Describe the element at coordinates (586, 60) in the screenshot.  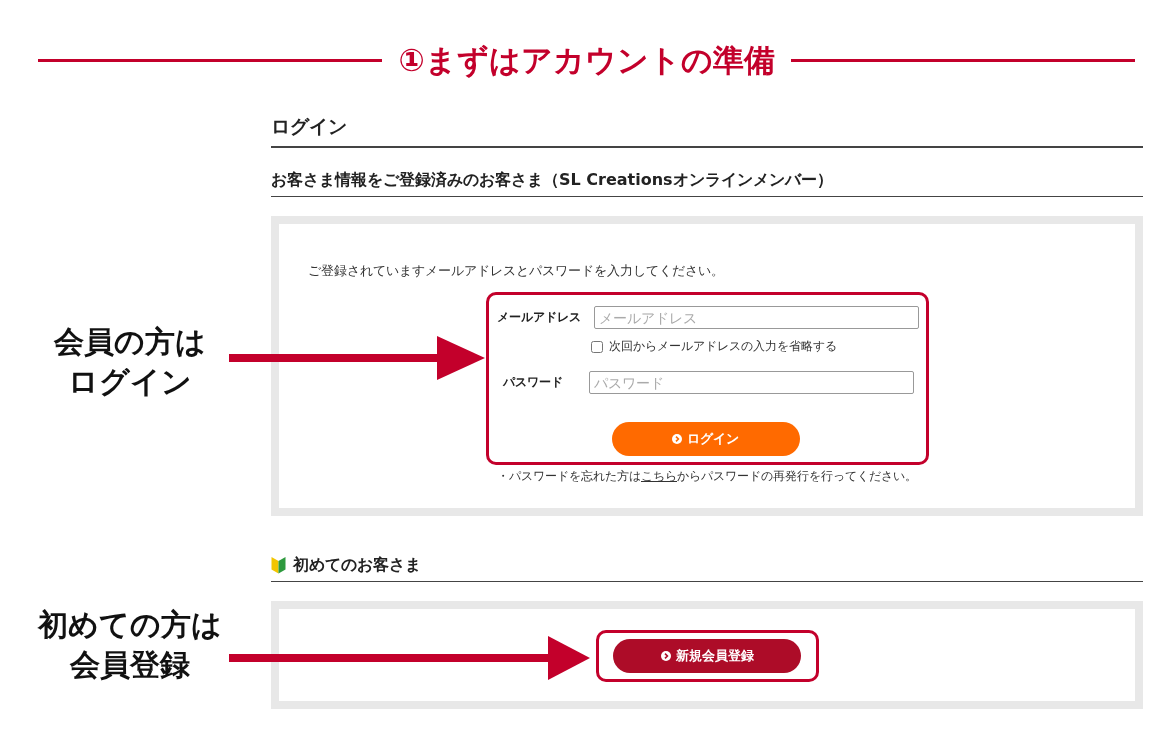
I see `banner-title: ①まずはアカウントの準備` at that location.